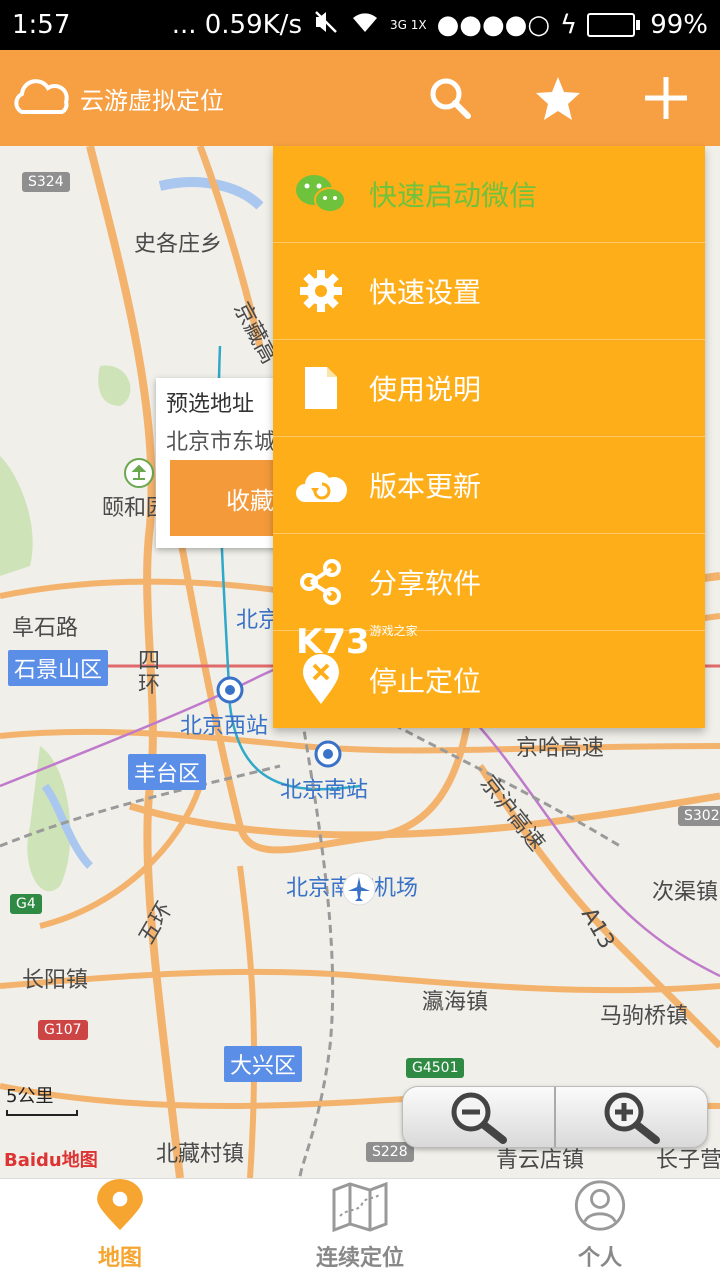  I want to click on menu-item-label: 版本更新, so click(425, 486).